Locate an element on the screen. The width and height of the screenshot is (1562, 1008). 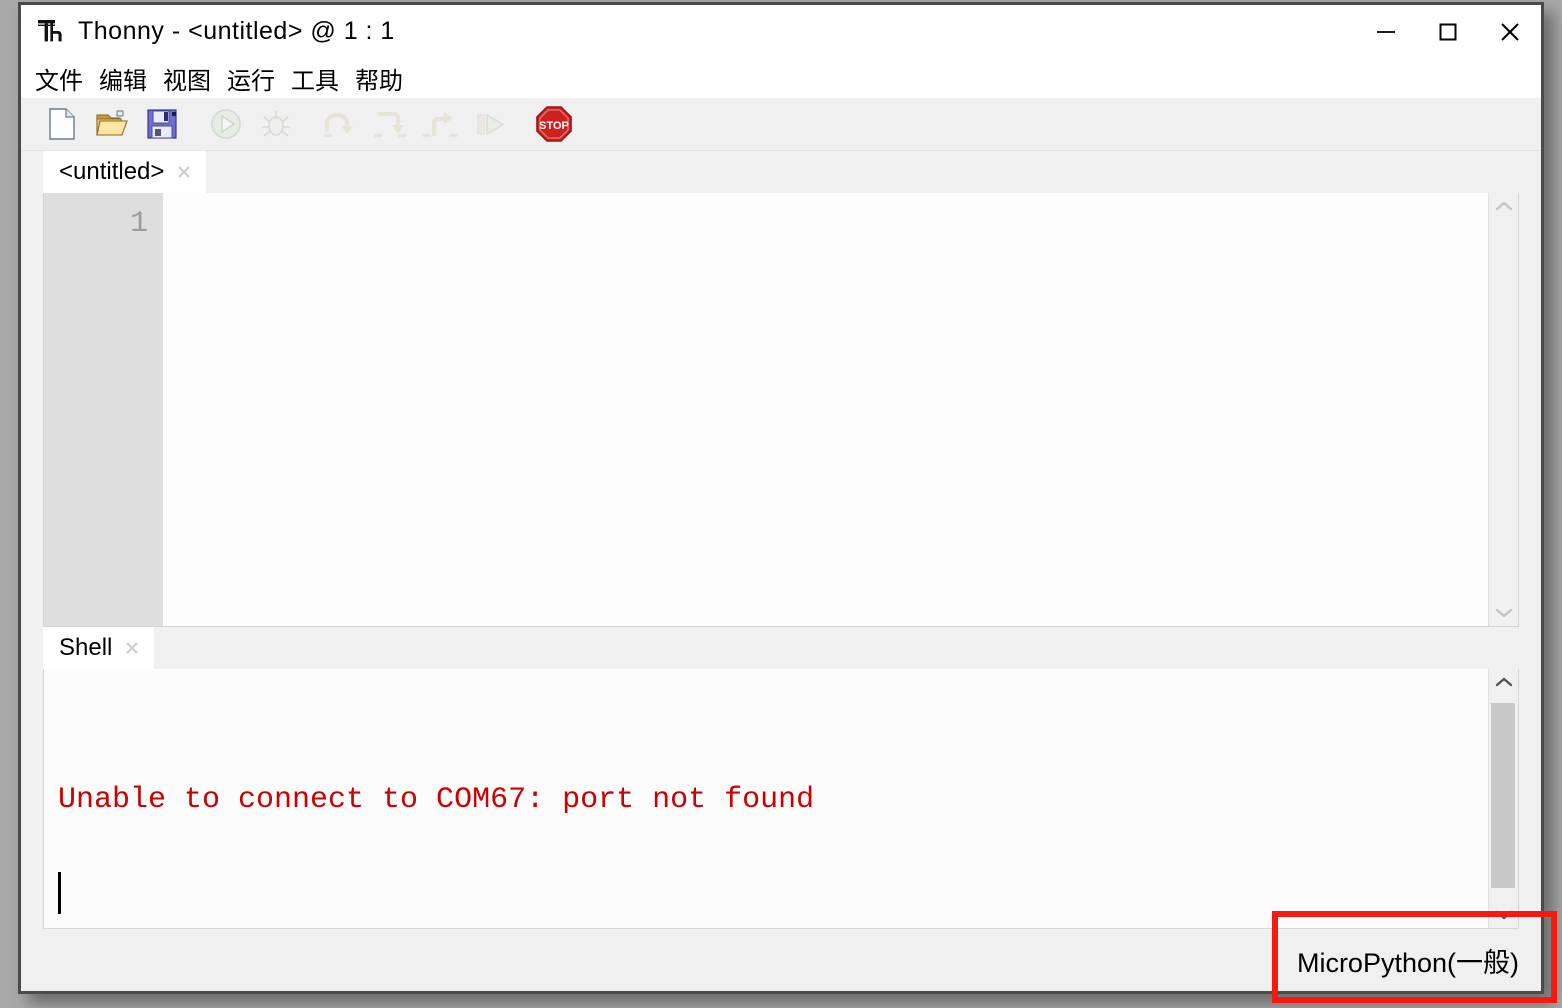
menu-run: 运行 is located at coordinates (251, 78).